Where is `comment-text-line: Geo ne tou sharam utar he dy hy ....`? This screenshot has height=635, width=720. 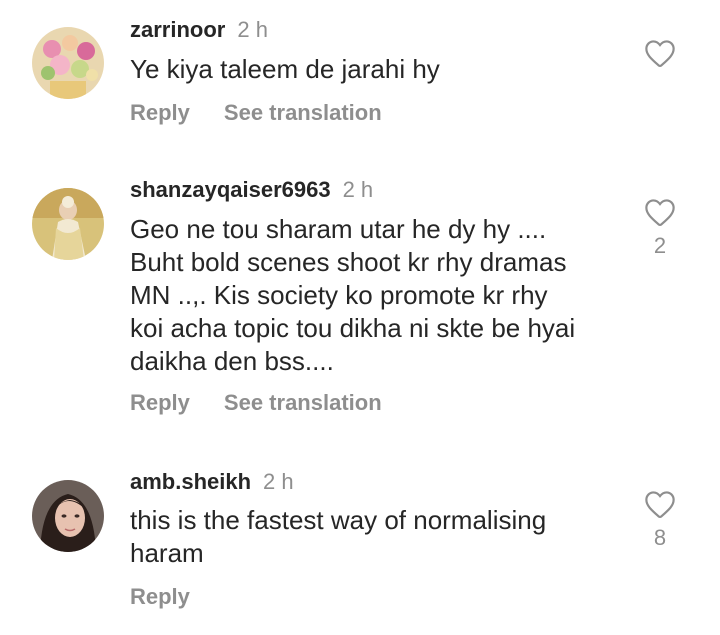 comment-text-line: Geo ne tou sharam utar he dy hy .... is located at coordinates (338, 229).